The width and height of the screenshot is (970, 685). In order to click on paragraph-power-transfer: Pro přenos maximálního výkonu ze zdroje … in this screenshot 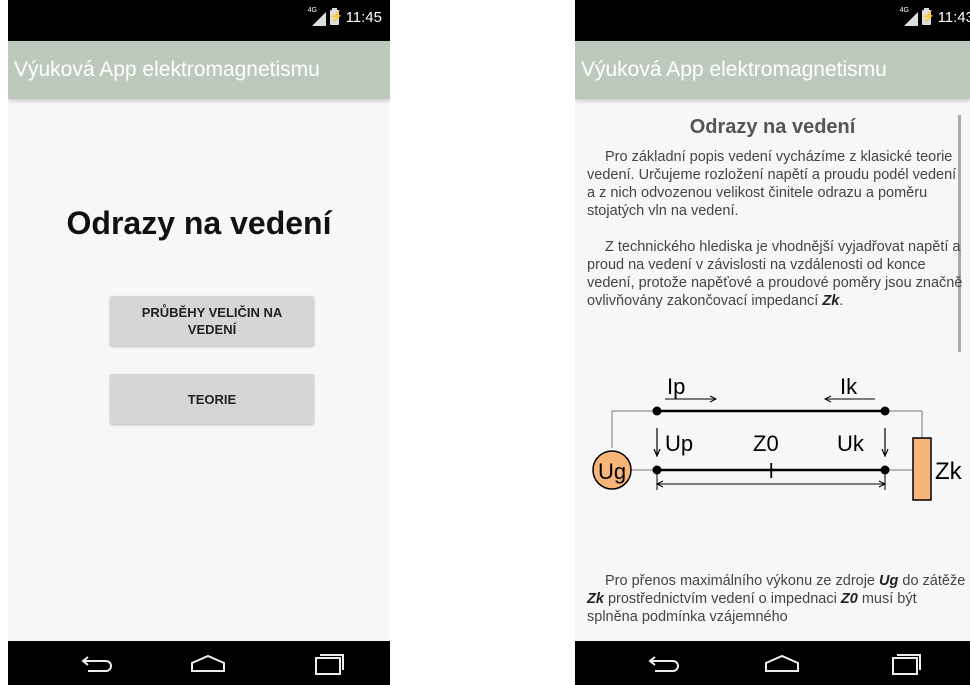, I will do `click(777, 599)`.